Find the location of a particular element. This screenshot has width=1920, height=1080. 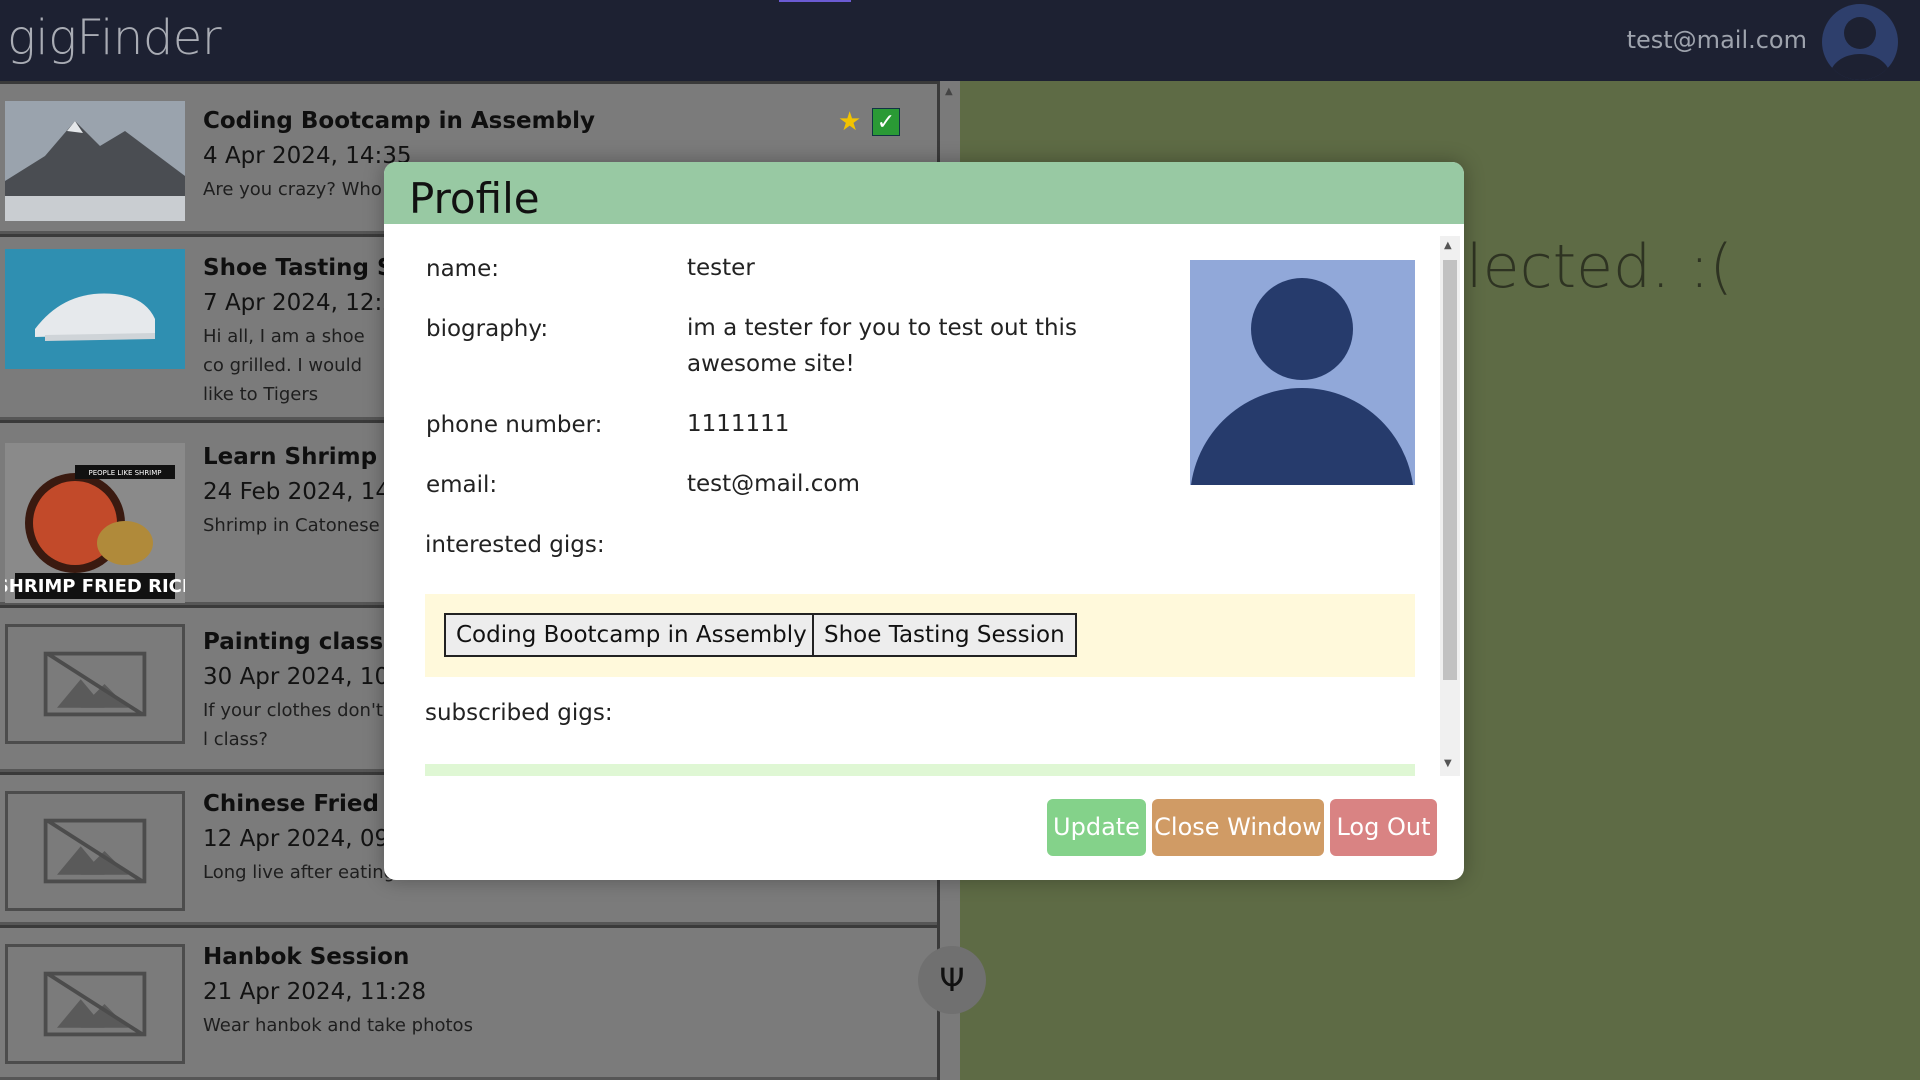

update-button: Update is located at coordinates (1096, 827).